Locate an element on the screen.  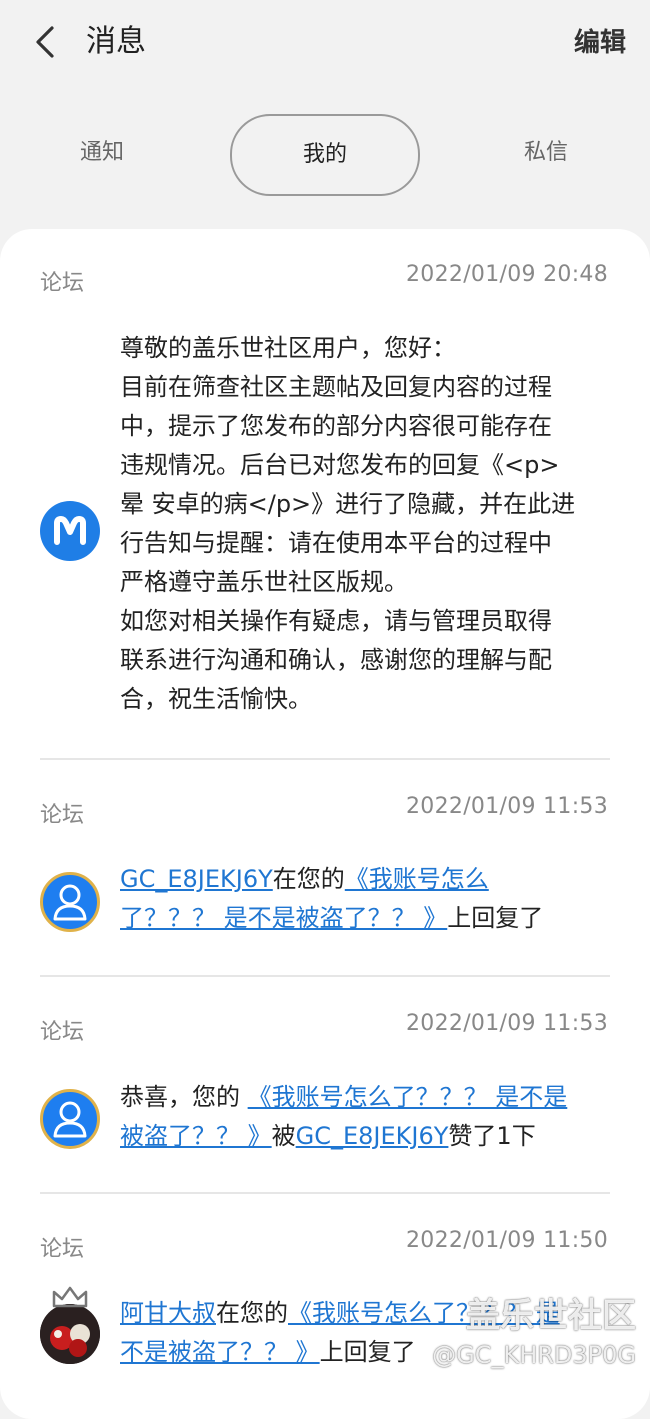
message-line: 了？？？ 是不是被盗了？？ 》上回复了 is located at coordinates (365, 918).